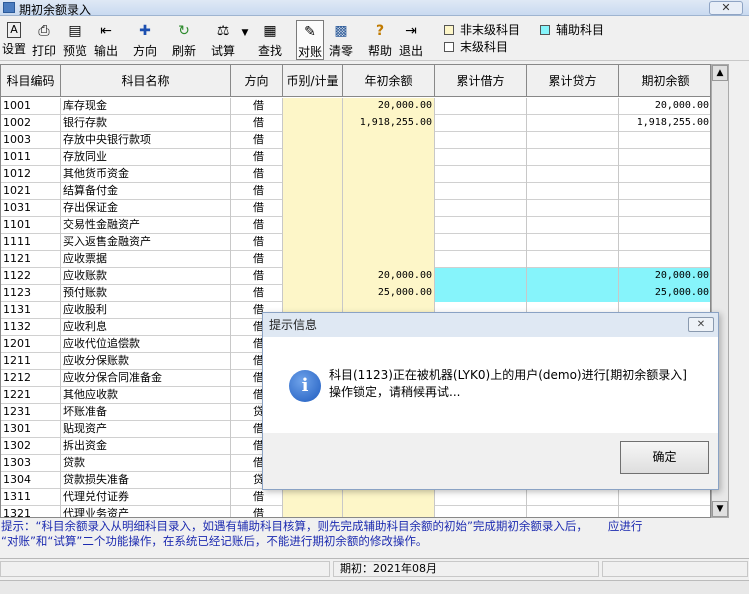 The width and height of the screenshot is (749, 594). I want to click on col-header-opening: 期初余额, so click(664, 81).